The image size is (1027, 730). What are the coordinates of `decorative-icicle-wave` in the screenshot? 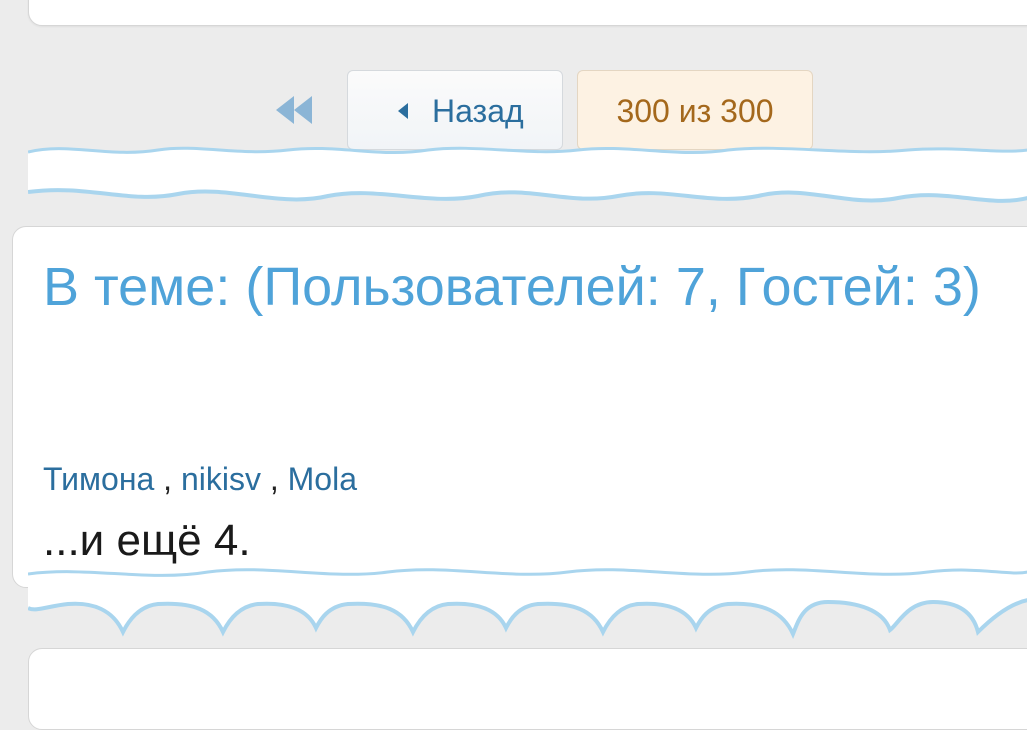 It's located at (527, 604).